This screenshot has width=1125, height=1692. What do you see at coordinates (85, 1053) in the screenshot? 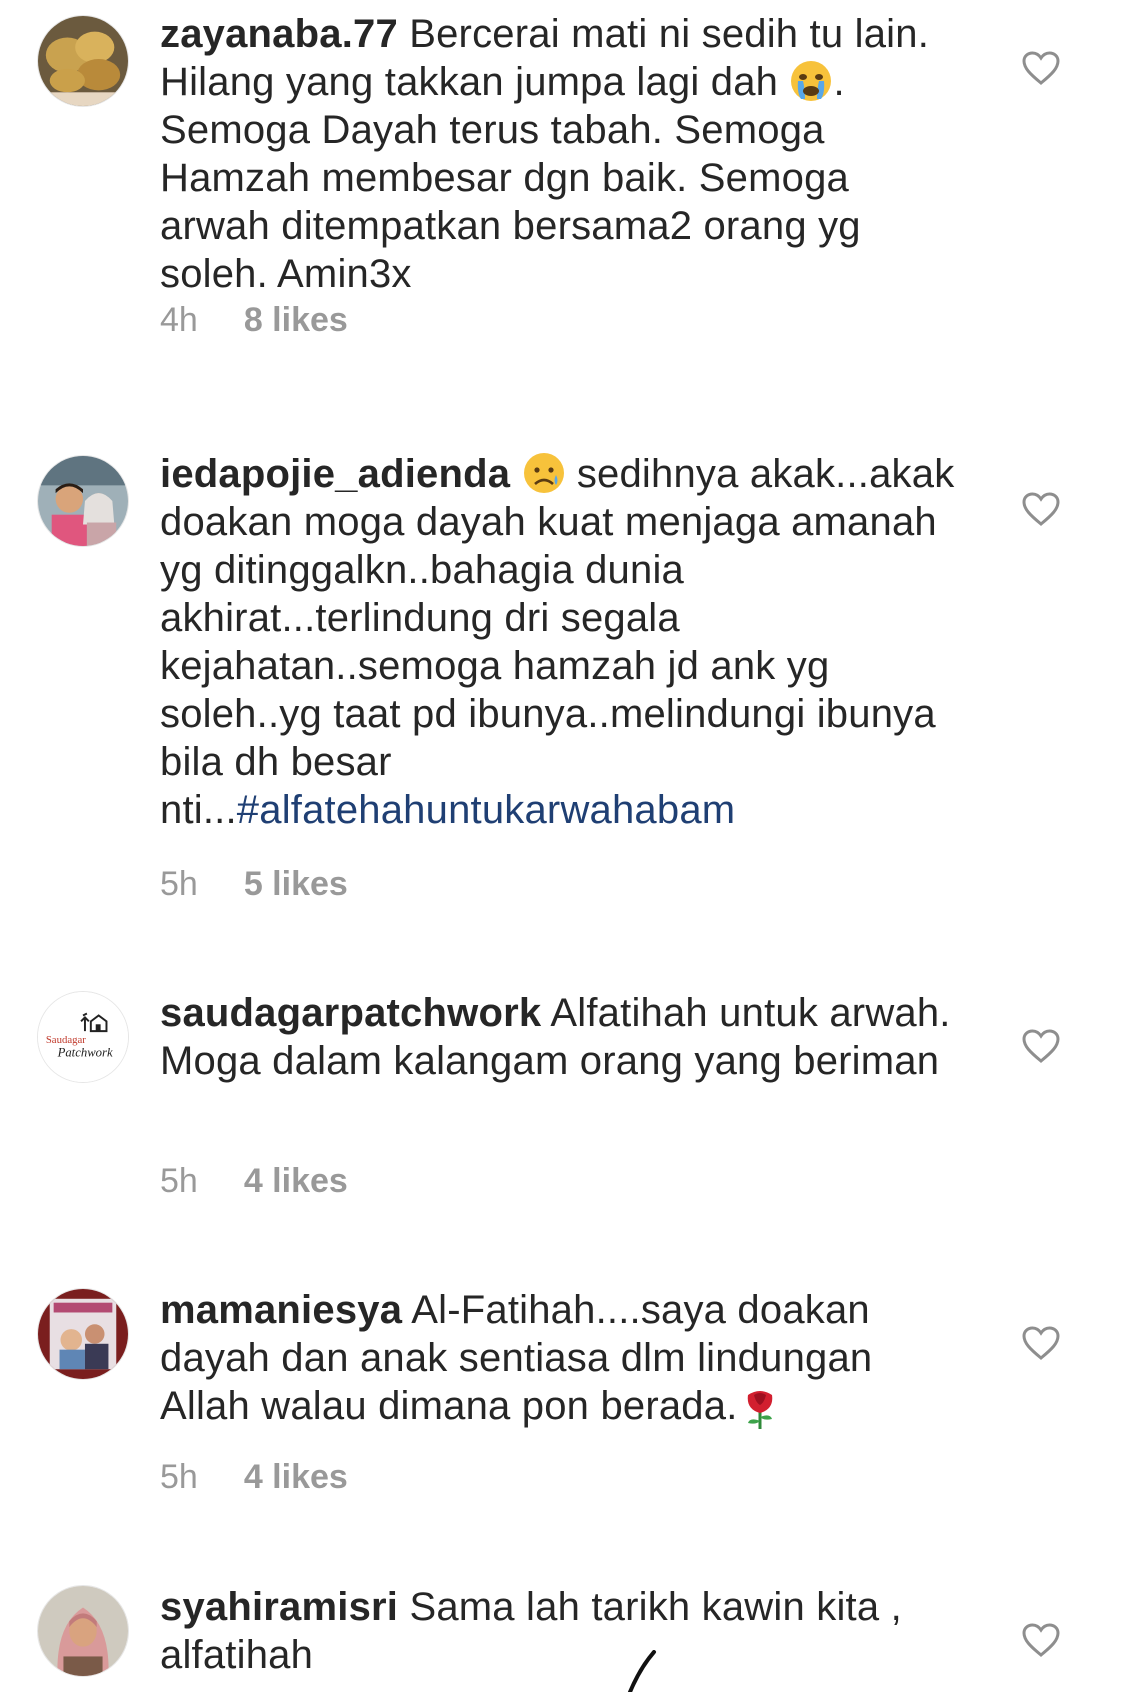
I see `svg-text: Patchwork` at bounding box center [85, 1053].